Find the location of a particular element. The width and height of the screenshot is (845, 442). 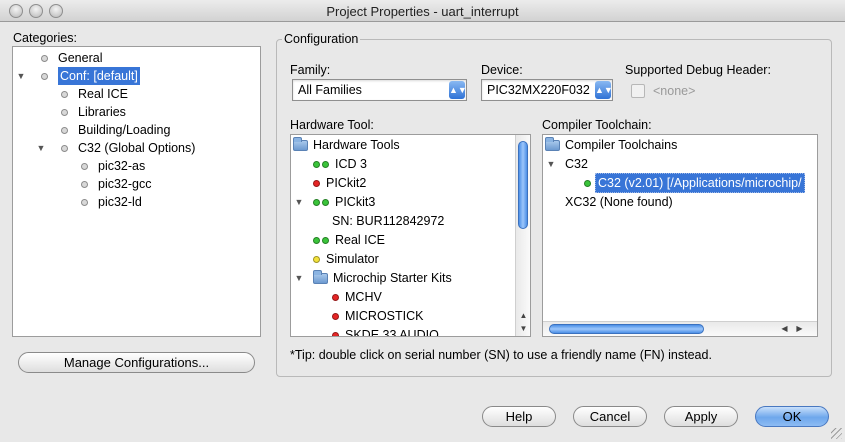

tree-item-icd3: ICD 3 is located at coordinates (340, 164).